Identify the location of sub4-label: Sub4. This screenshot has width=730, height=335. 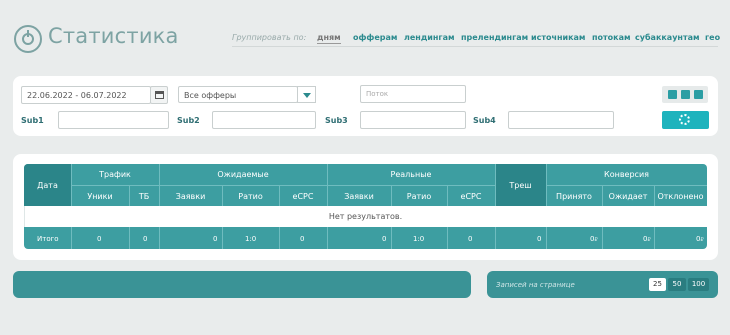
(484, 120).